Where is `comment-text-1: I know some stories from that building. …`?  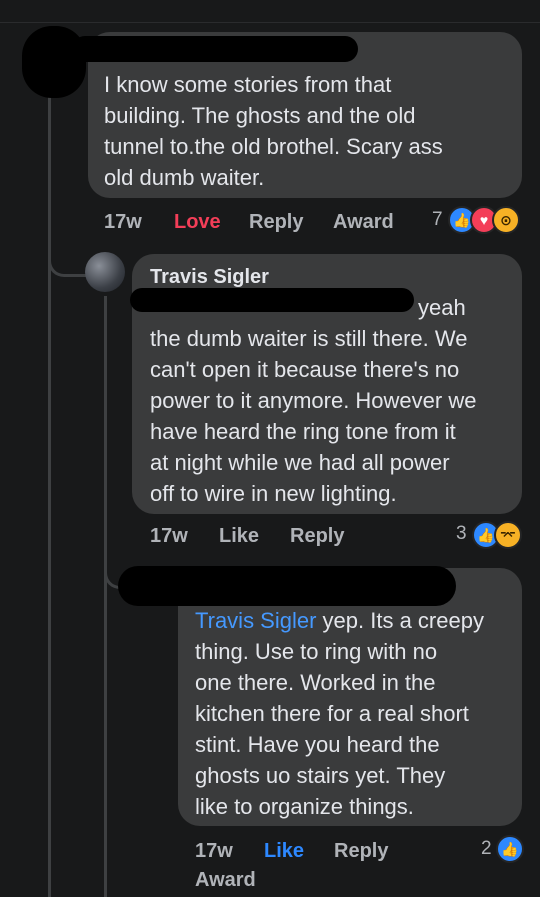
comment-text-1: I know some stories from that building. … is located at coordinates (309, 131).